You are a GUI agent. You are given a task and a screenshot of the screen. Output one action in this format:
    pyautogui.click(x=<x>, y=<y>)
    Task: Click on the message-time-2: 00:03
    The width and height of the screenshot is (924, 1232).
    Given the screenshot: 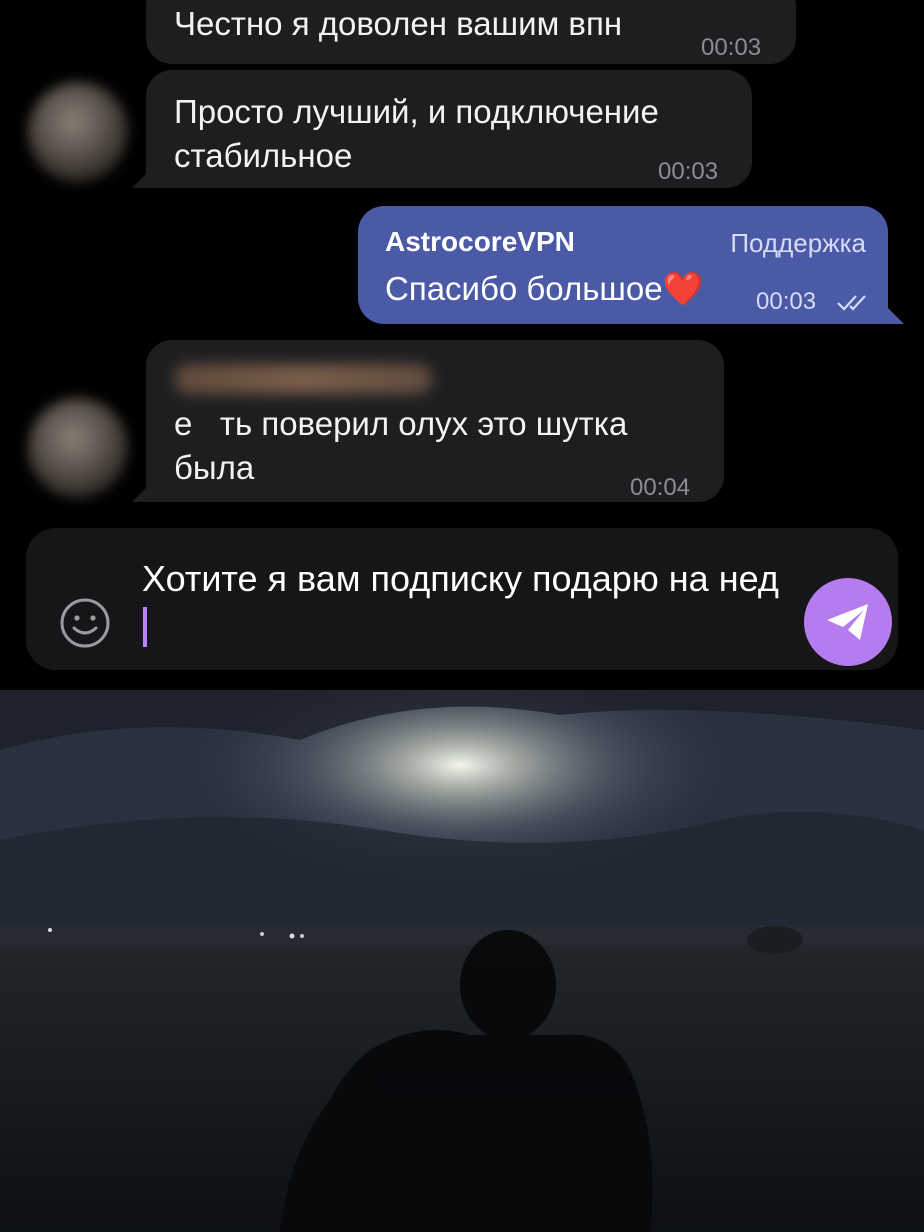 What is the action you would take?
    pyautogui.click(x=688, y=171)
    